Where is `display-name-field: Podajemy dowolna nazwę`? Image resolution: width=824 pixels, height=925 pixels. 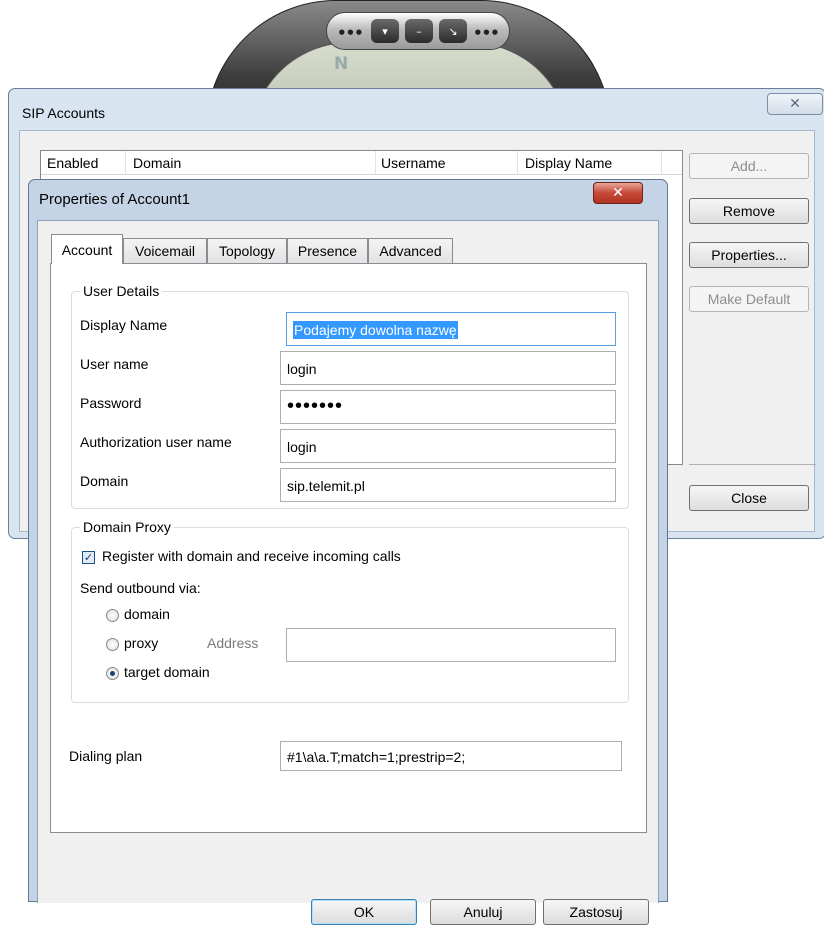
display-name-field: Podajemy dowolna nazwę is located at coordinates (451, 329).